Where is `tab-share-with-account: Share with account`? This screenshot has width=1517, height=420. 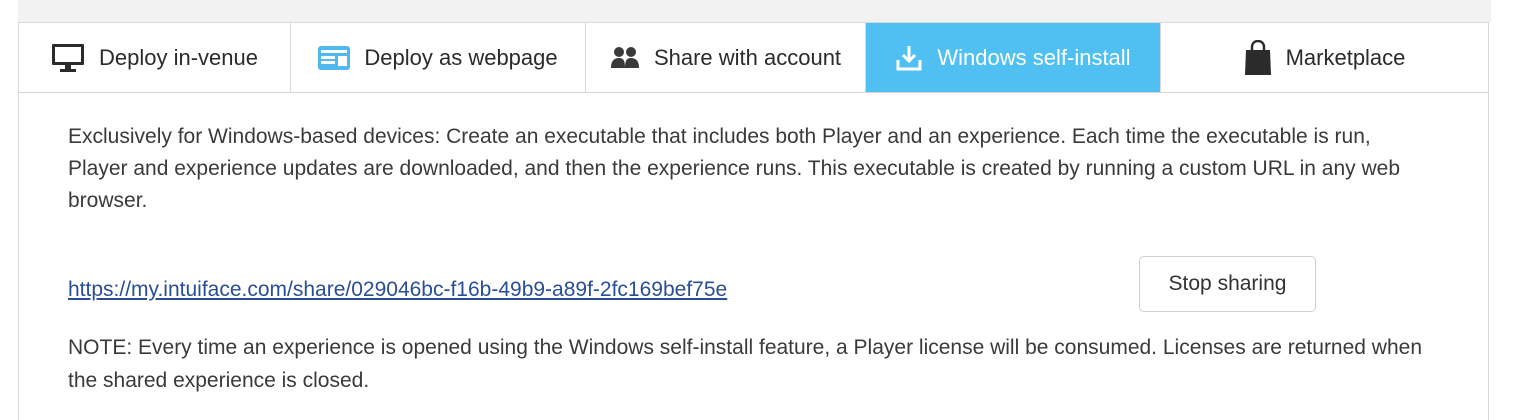
tab-share-with-account: Share with account is located at coordinates (726, 57).